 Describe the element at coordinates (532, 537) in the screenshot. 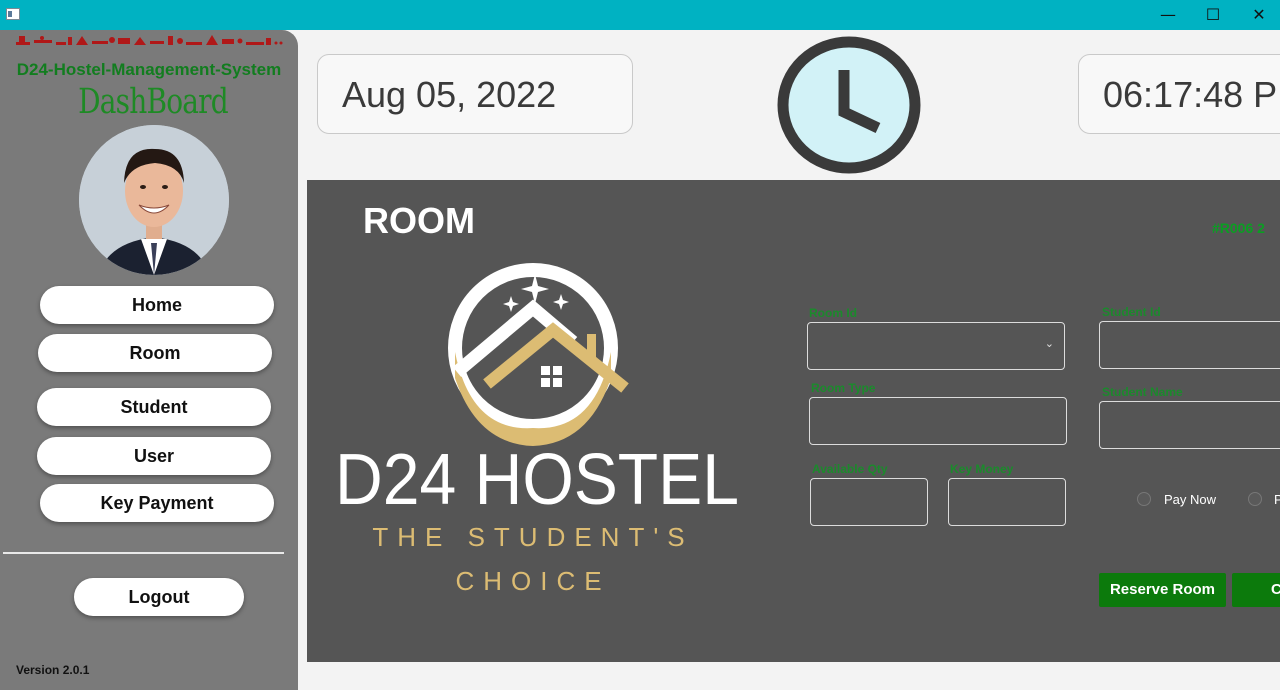

I see `logo-tagline-1: THE STUDENT'S` at that location.